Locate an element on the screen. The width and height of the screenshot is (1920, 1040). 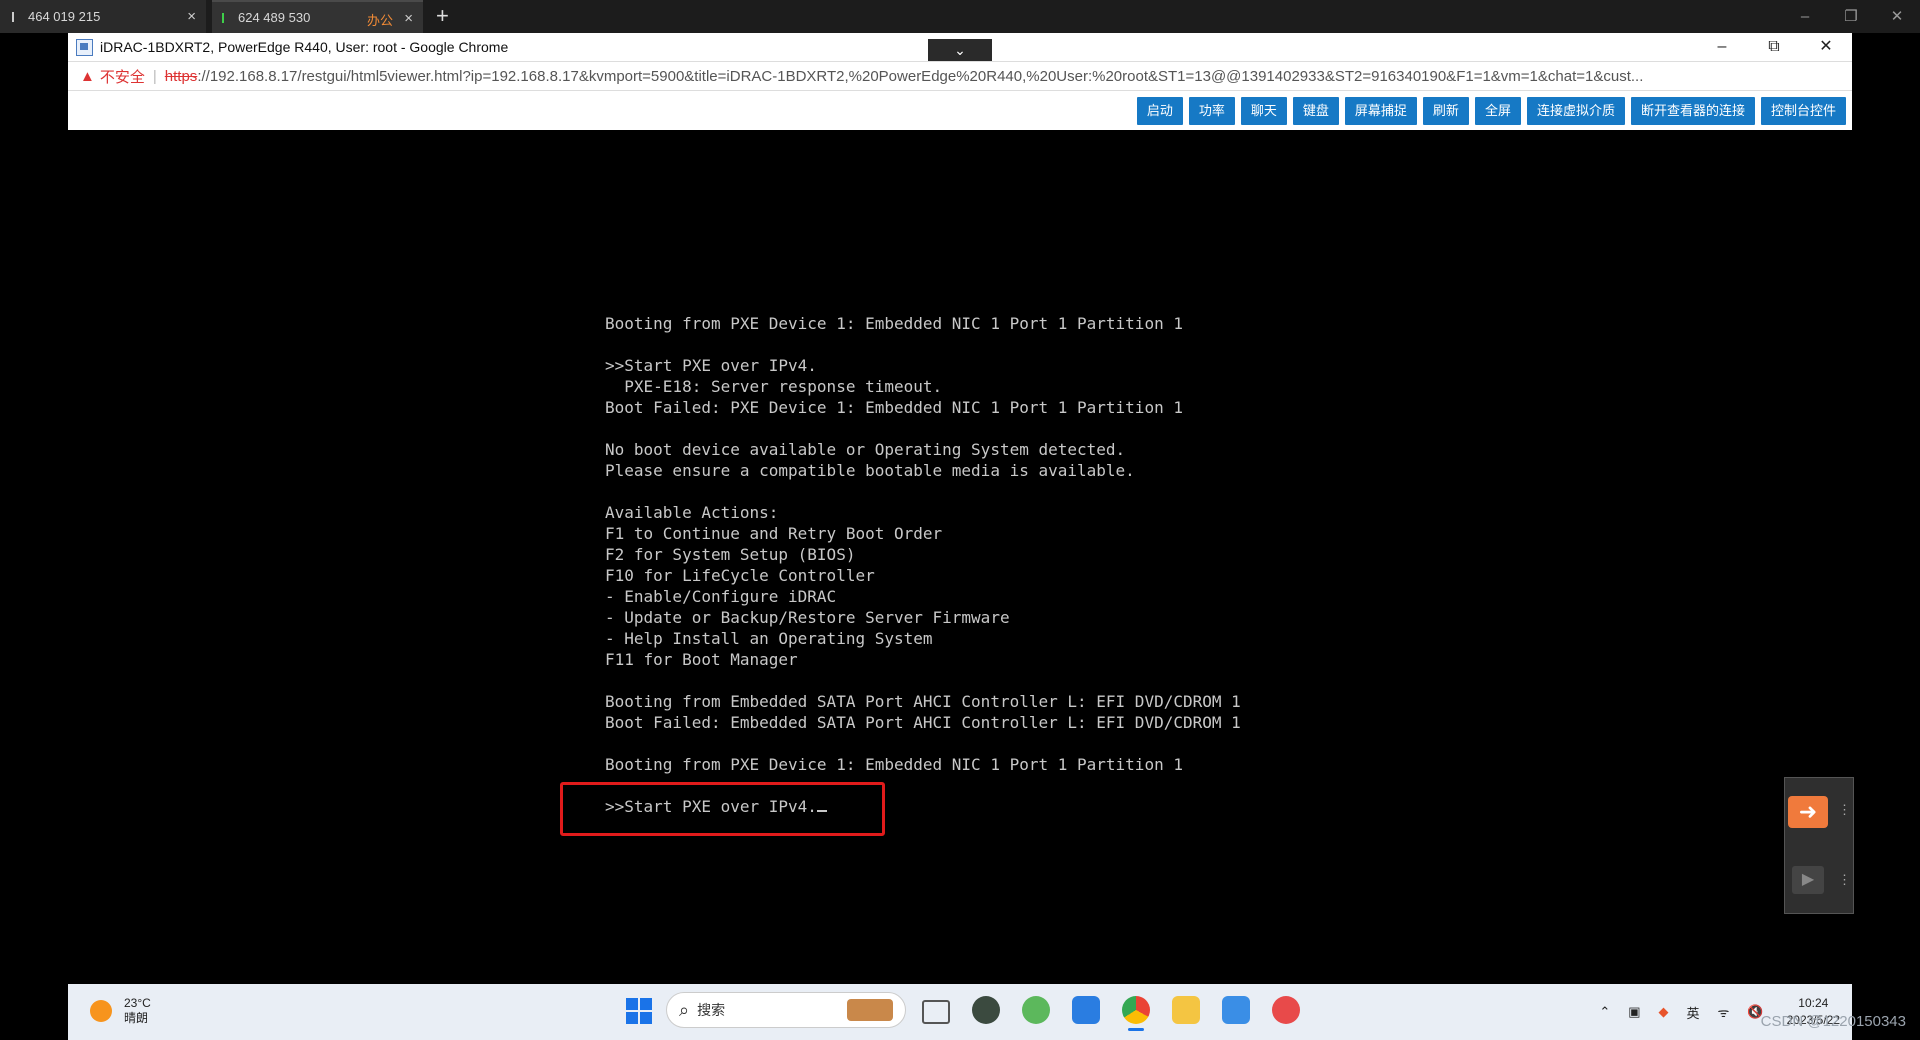
send-arrow-icon: ➜ is located at coordinates (1808, 812).